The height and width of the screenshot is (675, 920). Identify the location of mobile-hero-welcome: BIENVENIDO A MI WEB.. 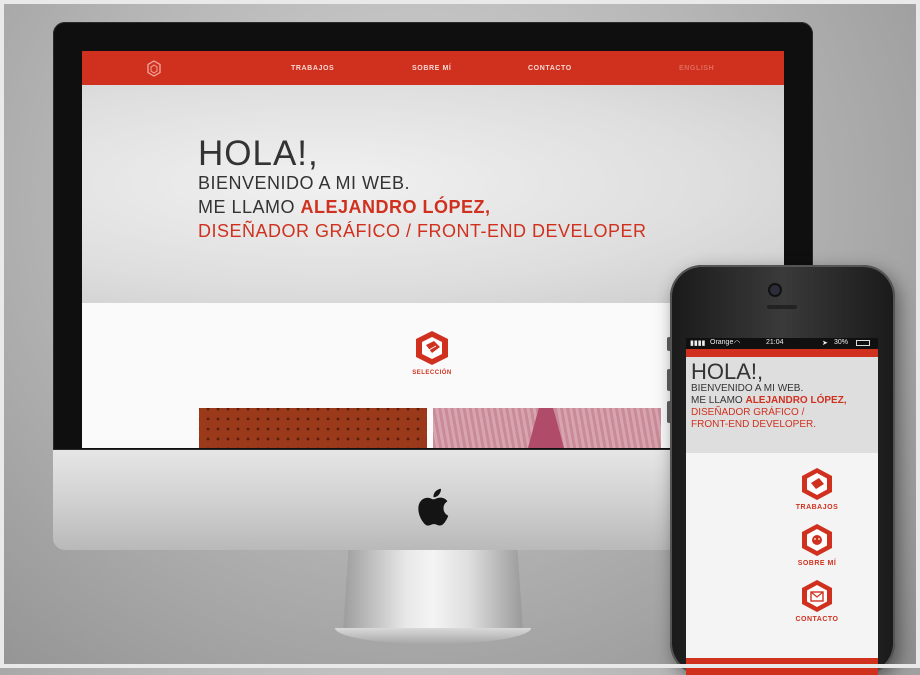
(747, 388).